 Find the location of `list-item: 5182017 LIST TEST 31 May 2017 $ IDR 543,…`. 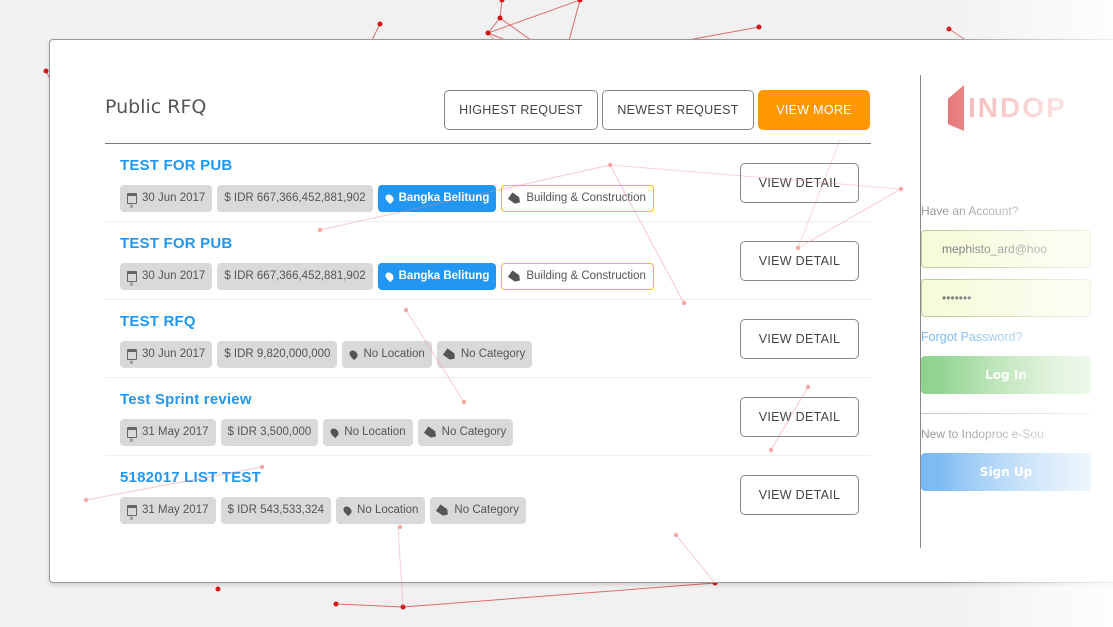

list-item: 5182017 LIST TEST 31 May 2017 $ IDR 543,… is located at coordinates (488, 495).